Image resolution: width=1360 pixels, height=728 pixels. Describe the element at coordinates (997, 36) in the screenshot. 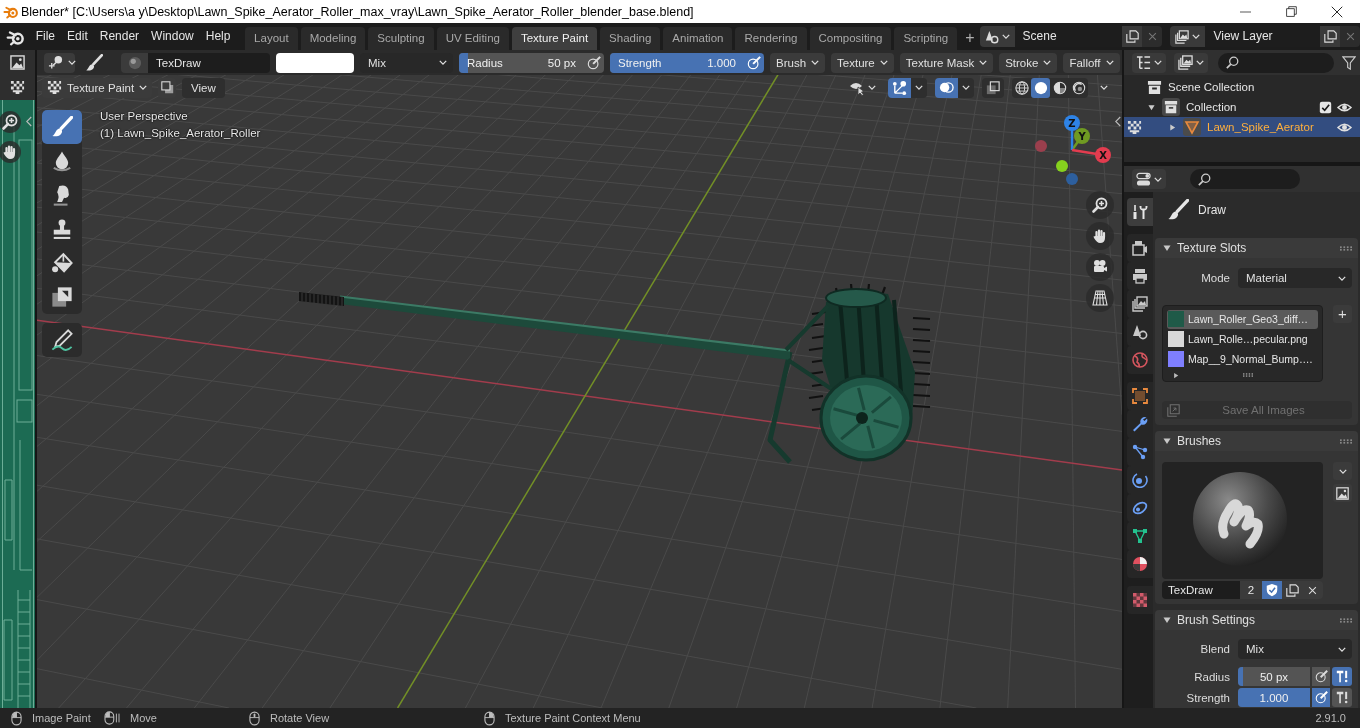

I see `scene-browse-button` at that location.